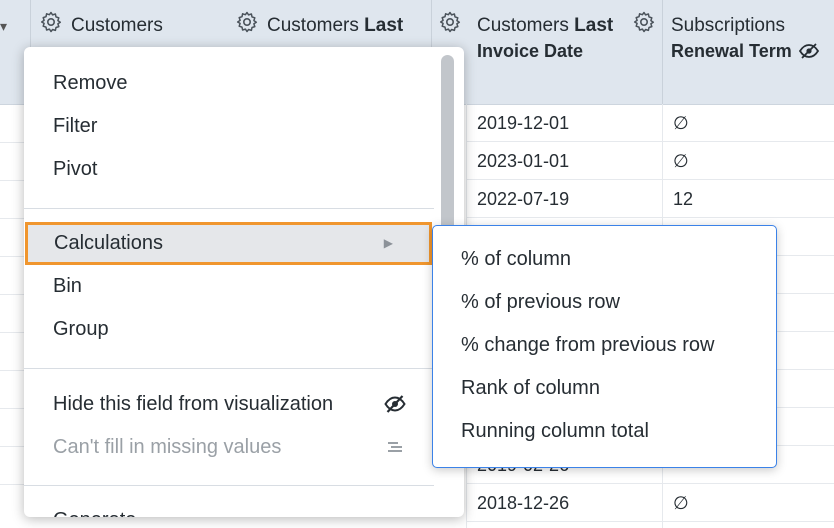 This screenshot has height=528, width=834. Describe the element at coordinates (565, 123) in the screenshot. I see `table-cell: 2019-12-01` at that location.